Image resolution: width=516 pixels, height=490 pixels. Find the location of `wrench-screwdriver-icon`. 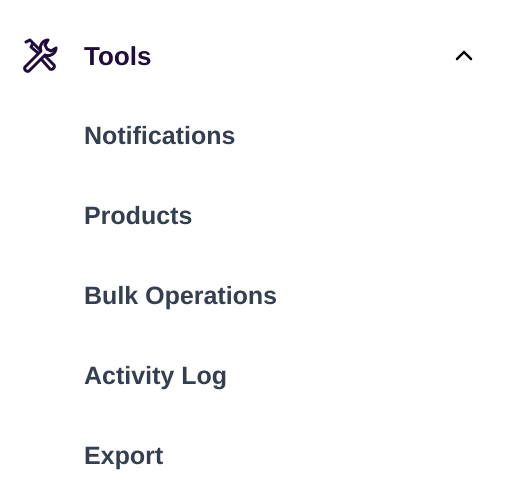

wrench-screwdriver-icon is located at coordinates (40, 56).